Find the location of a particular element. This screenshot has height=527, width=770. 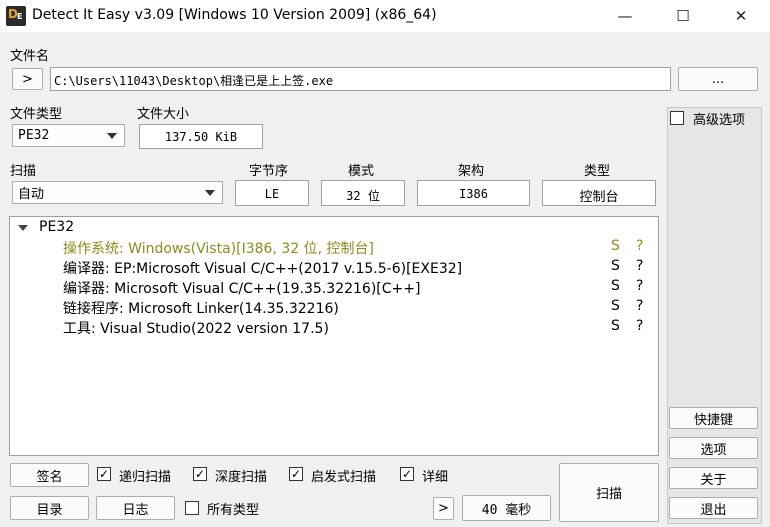

filetype-value: PE32 is located at coordinates (34, 135).